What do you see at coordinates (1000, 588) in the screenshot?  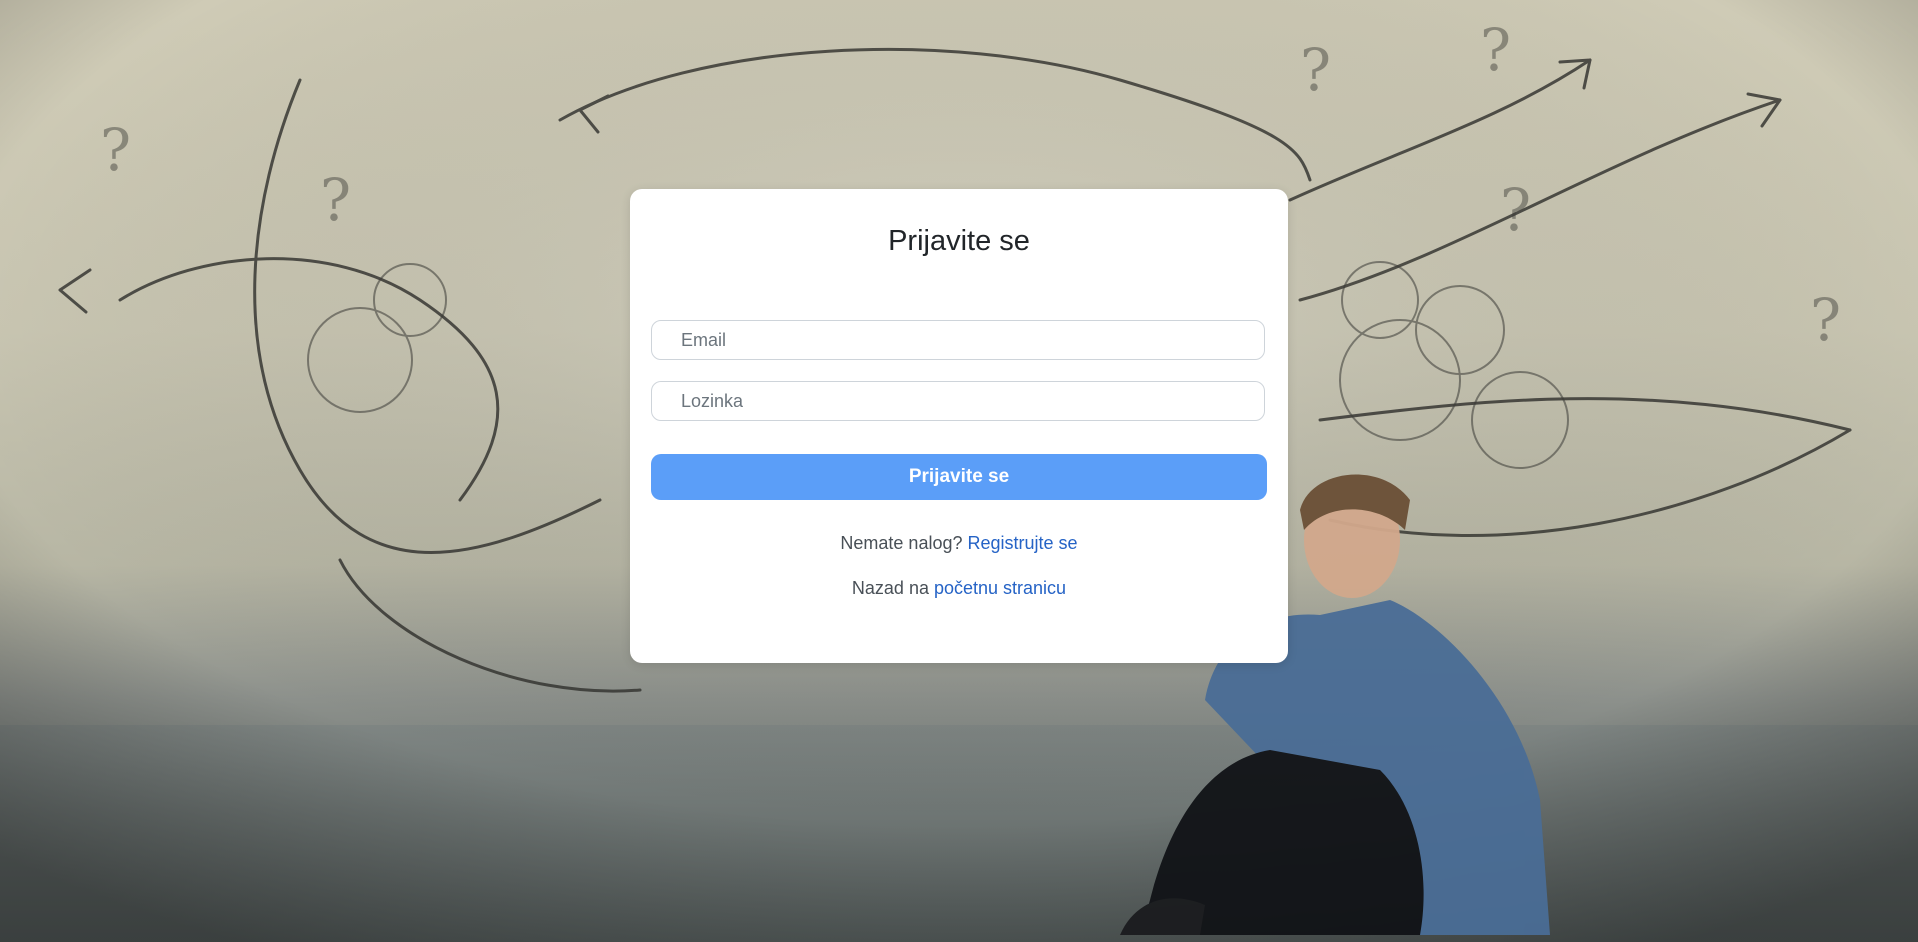 I see `home-link: početnu stranicu` at bounding box center [1000, 588].